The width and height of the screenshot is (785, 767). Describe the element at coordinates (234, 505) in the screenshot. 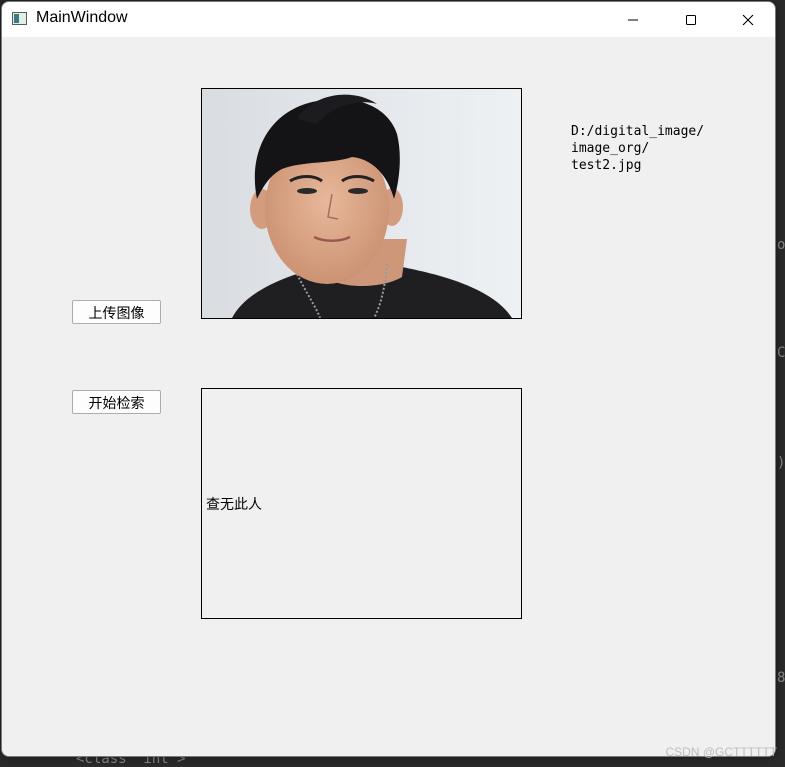

I see `result-text: 查无此人` at that location.